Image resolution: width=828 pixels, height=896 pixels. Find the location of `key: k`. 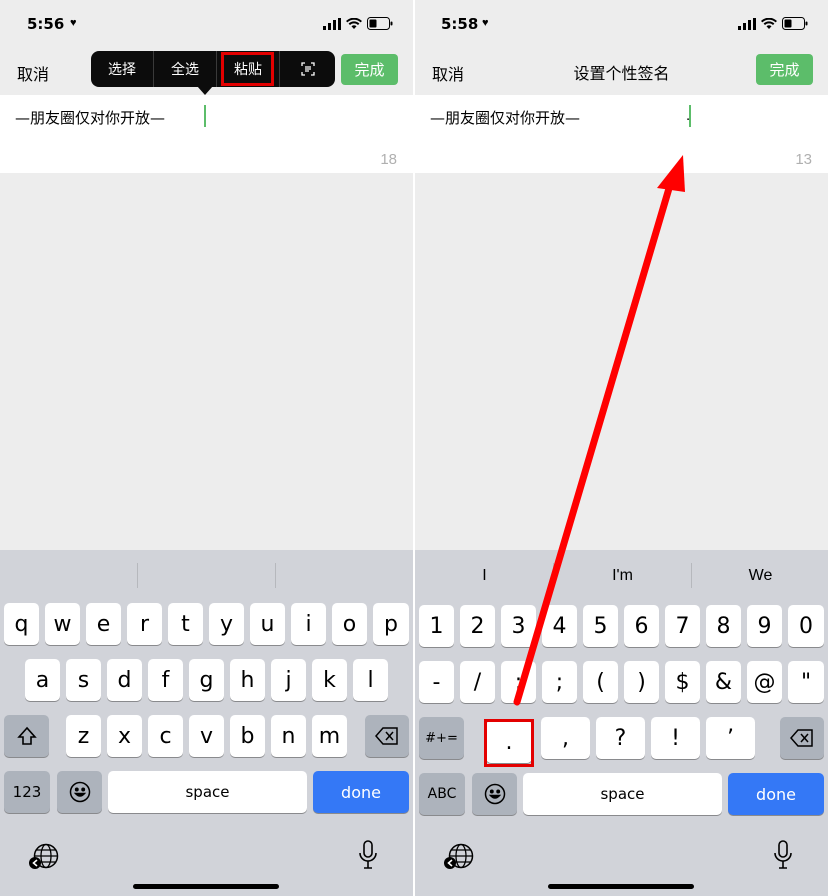

key: k is located at coordinates (329, 680).